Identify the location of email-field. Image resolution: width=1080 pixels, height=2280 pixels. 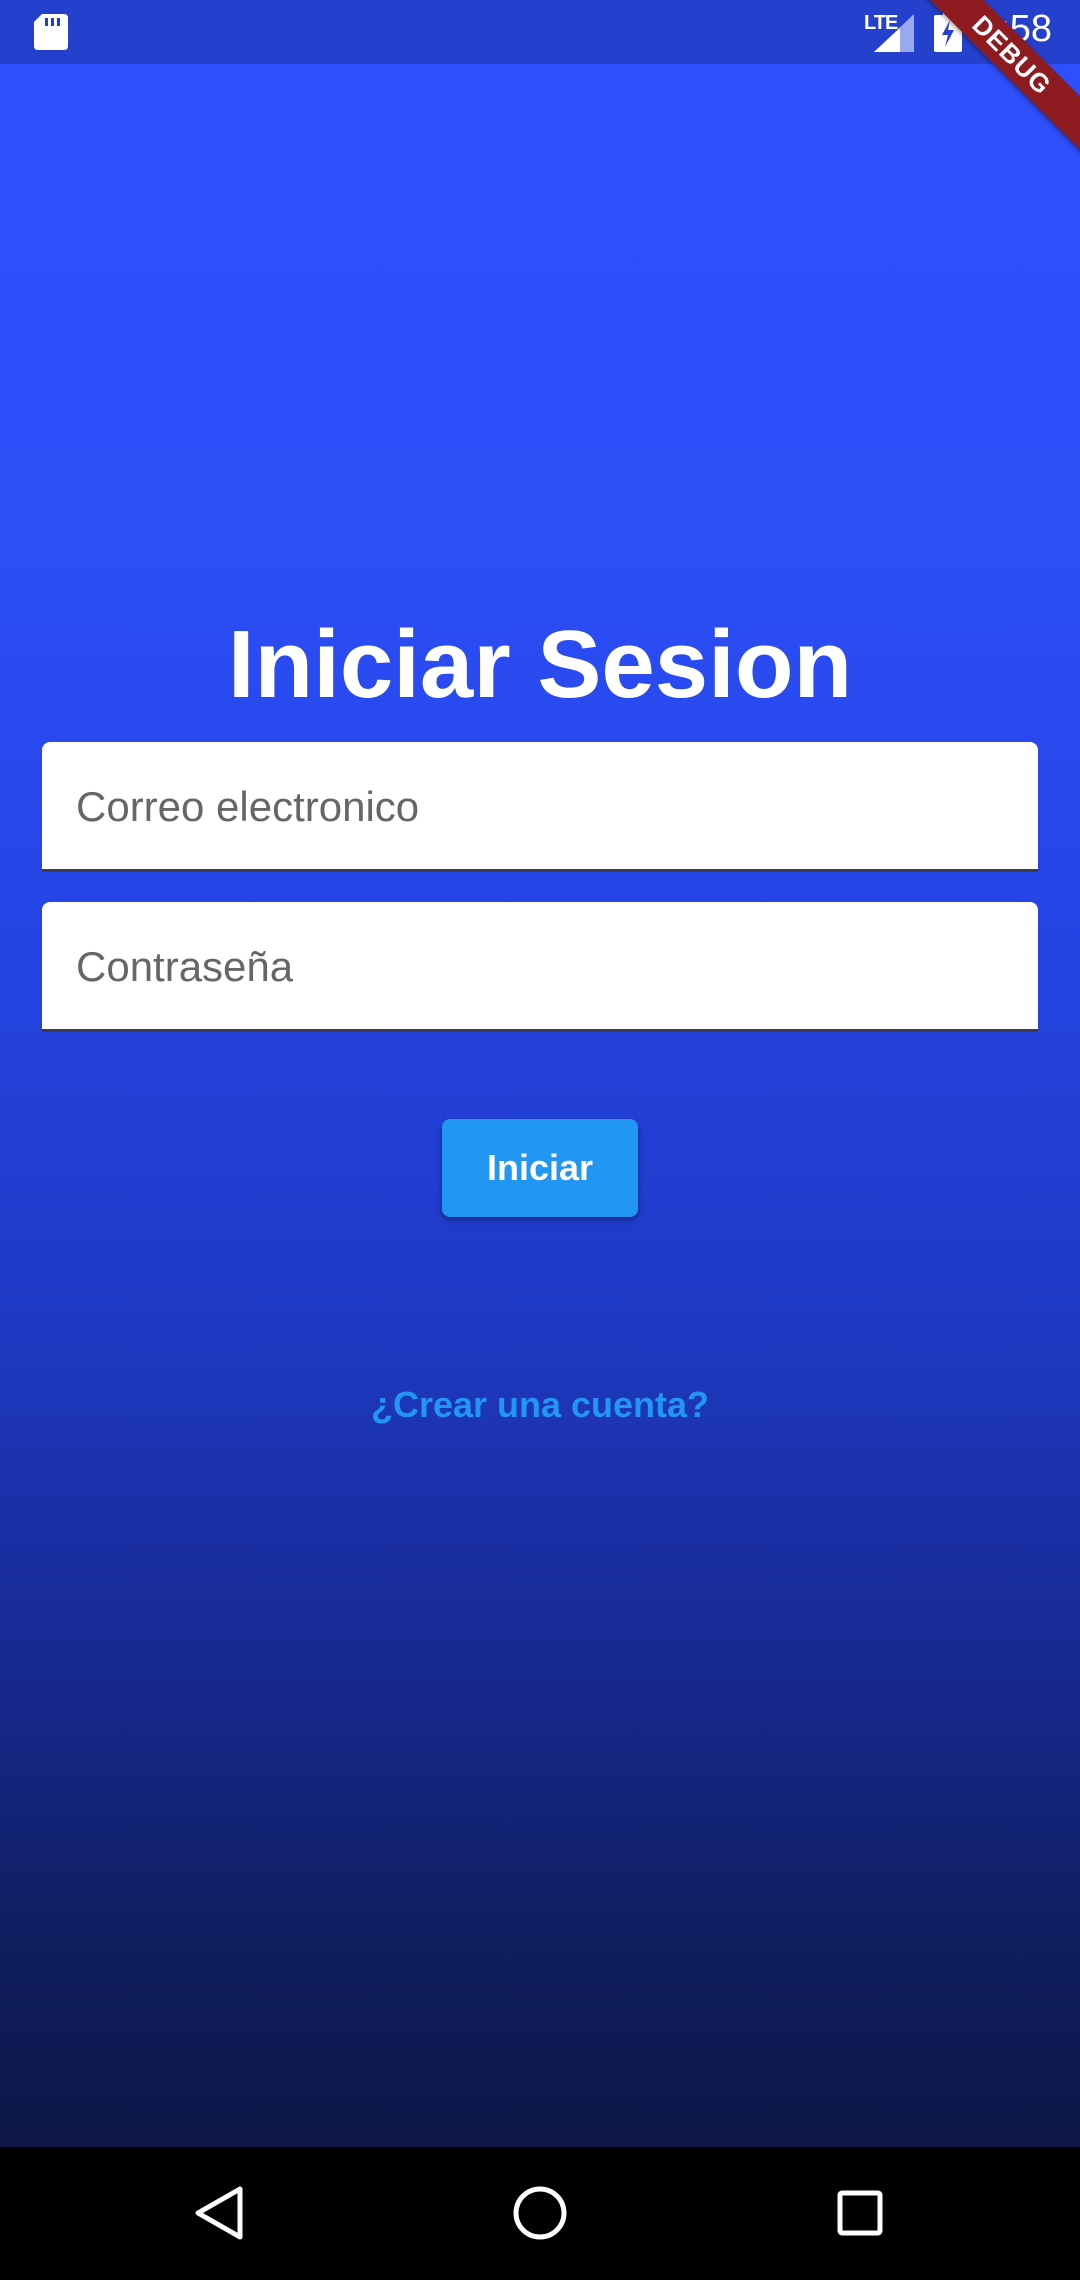
(540, 807).